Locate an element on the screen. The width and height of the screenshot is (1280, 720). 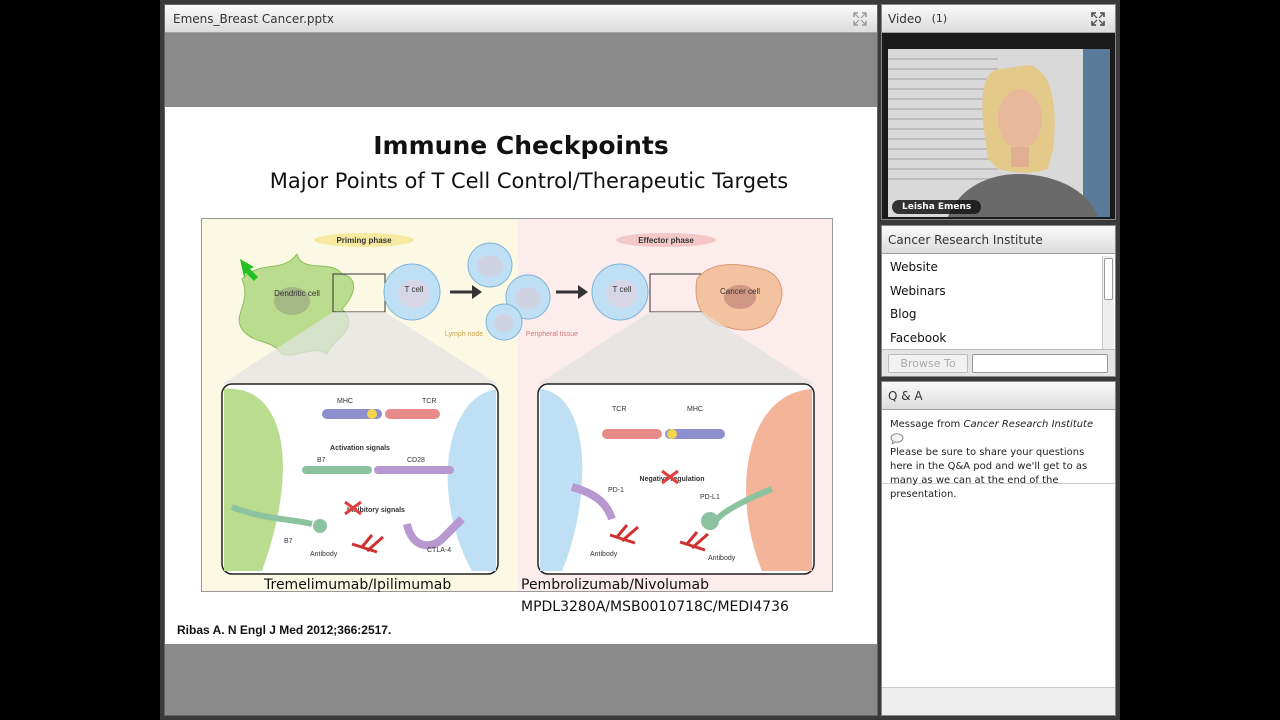
presenter-video is located at coordinates (999, 133).